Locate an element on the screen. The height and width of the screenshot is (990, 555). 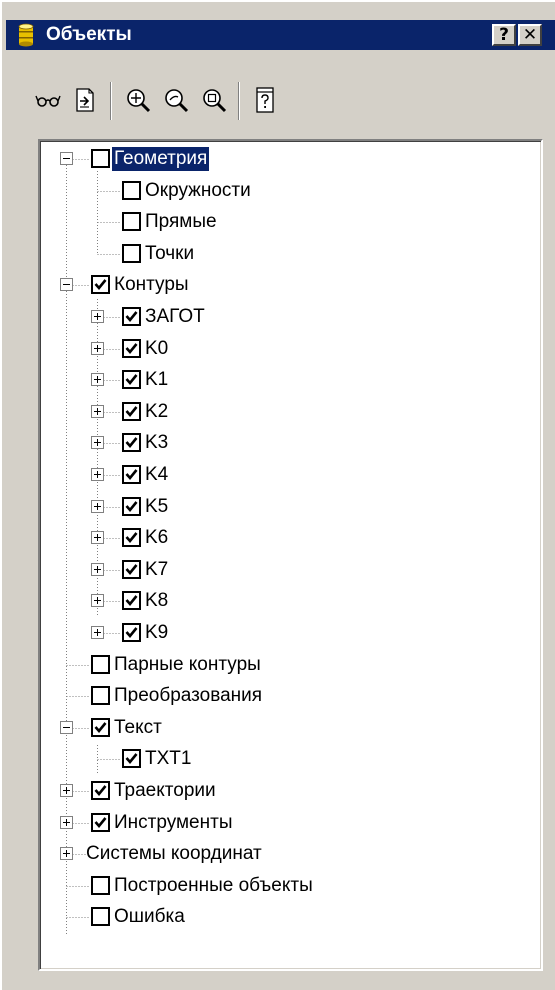
close-button: ✕ is located at coordinates (530, 35).